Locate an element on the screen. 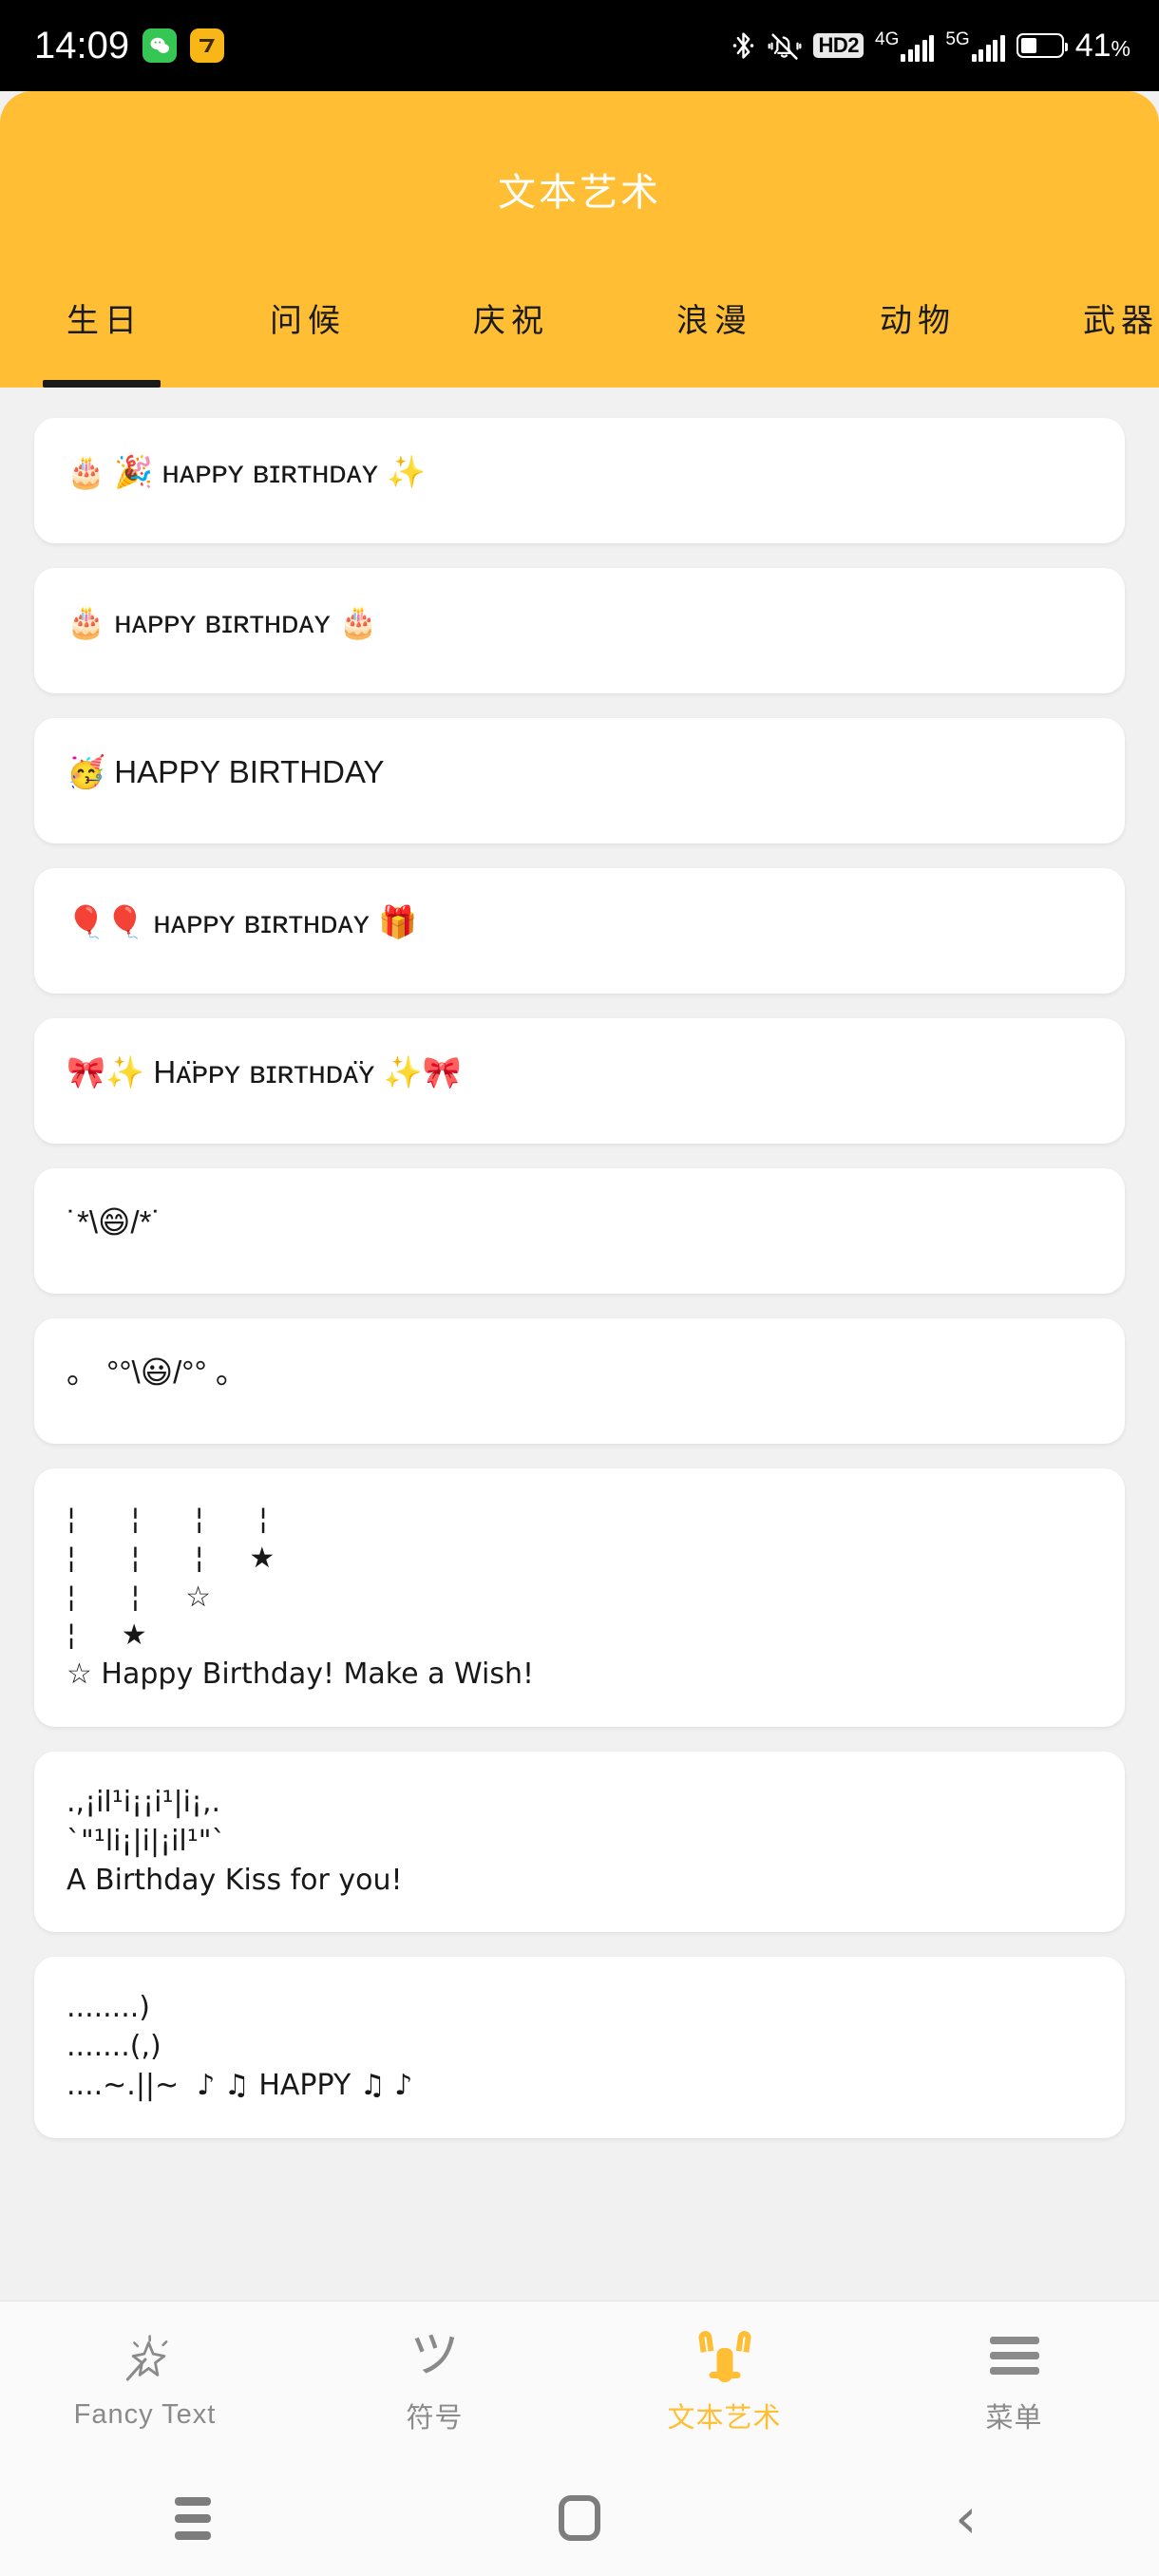 The image size is (1159, 2576). recents-button is located at coordinates (193, 2518).